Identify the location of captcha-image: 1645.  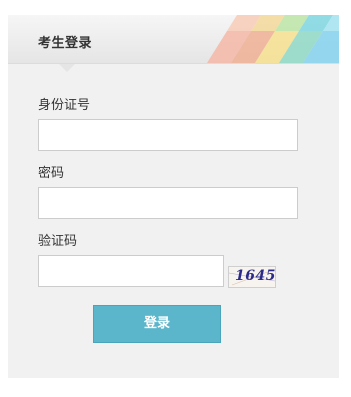
(252, 277).